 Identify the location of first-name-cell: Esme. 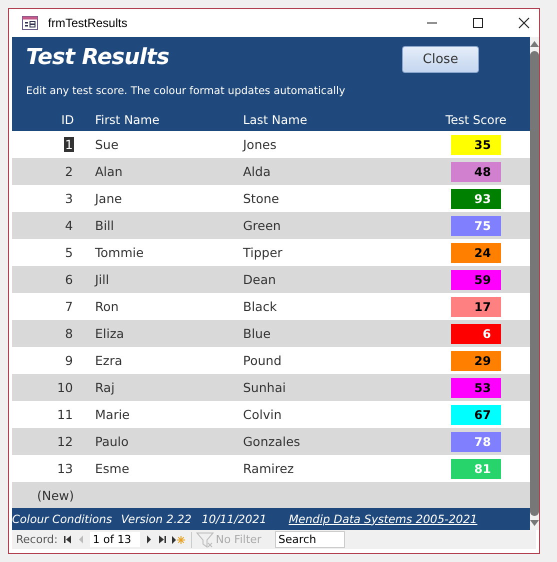
(158, 468).